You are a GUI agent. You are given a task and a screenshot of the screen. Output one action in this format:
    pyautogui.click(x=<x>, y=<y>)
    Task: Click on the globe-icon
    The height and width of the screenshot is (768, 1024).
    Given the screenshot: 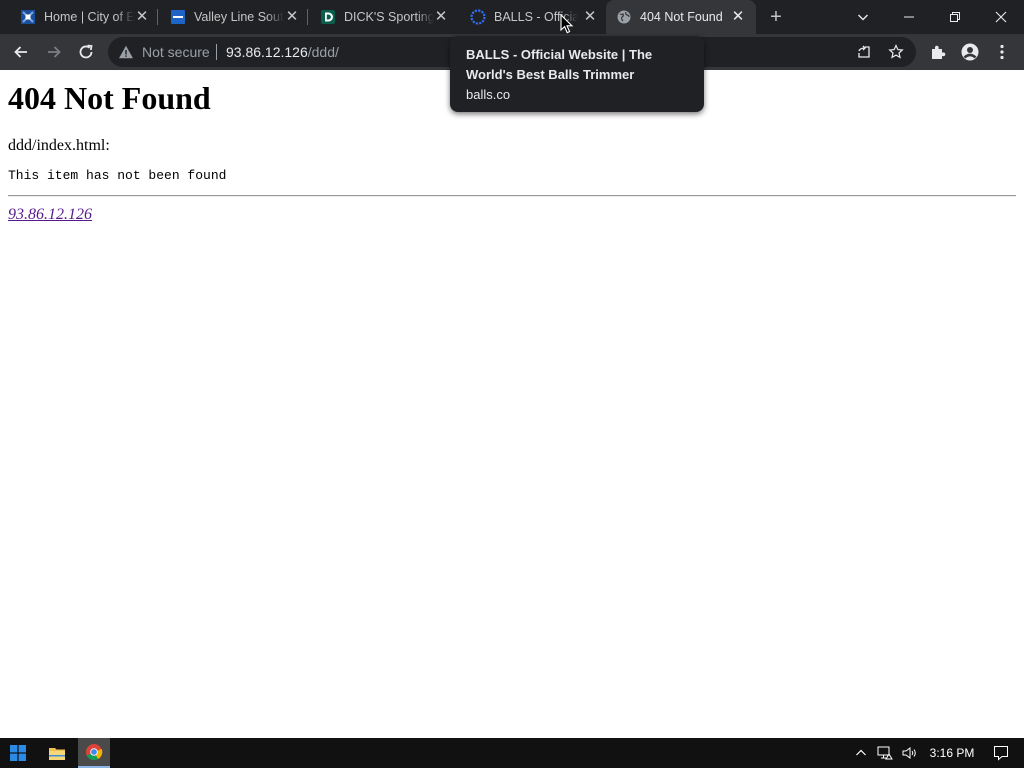 What is the action you would take?
    pyautogui.click(x=624, y=17)
    